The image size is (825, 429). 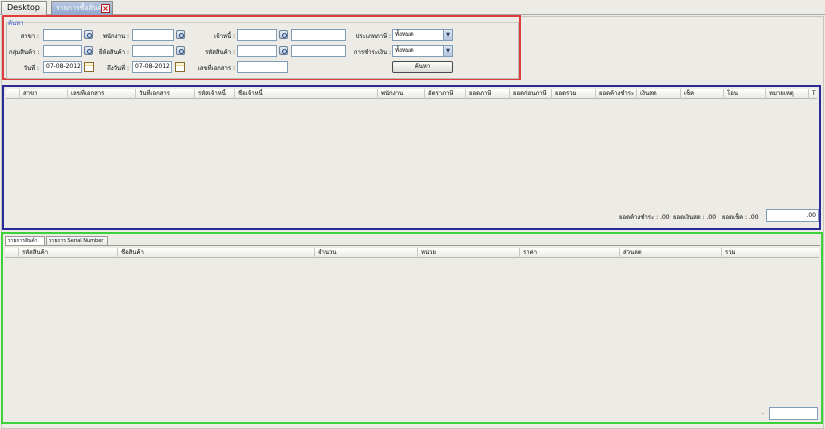 I want to click on col-outstanding: ยอดค้างชำระ, so click(x=616, y=94).